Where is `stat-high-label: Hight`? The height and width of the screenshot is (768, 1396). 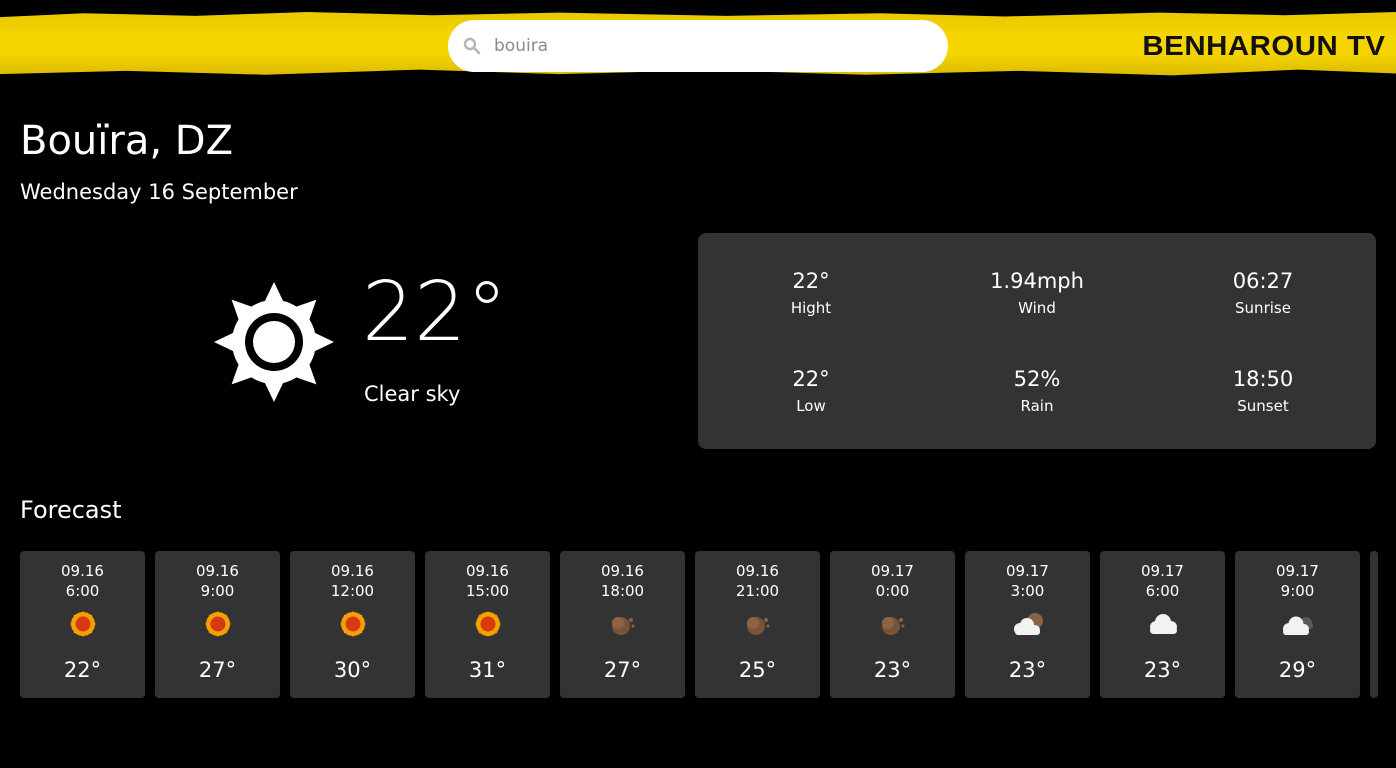
stat-high-label: Hight is located at coordinates (811, 308).